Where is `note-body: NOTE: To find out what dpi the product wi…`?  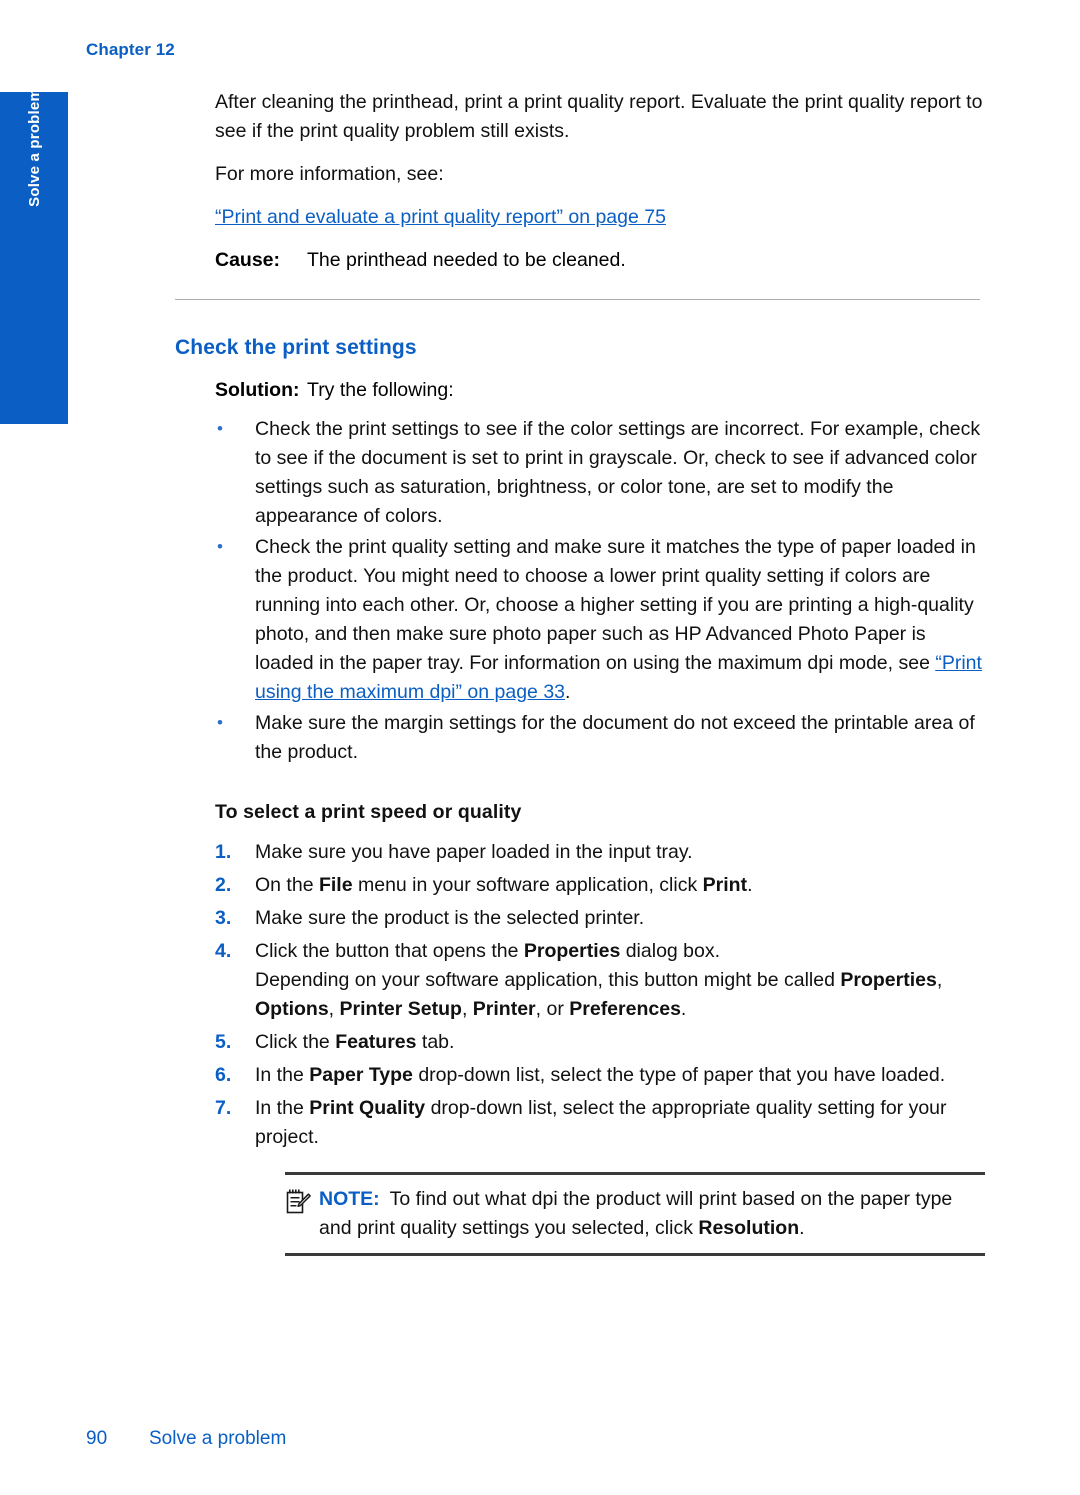
note-body: NOTE: To find out what dpi the product wi… is located at coordinates (652, 1214).